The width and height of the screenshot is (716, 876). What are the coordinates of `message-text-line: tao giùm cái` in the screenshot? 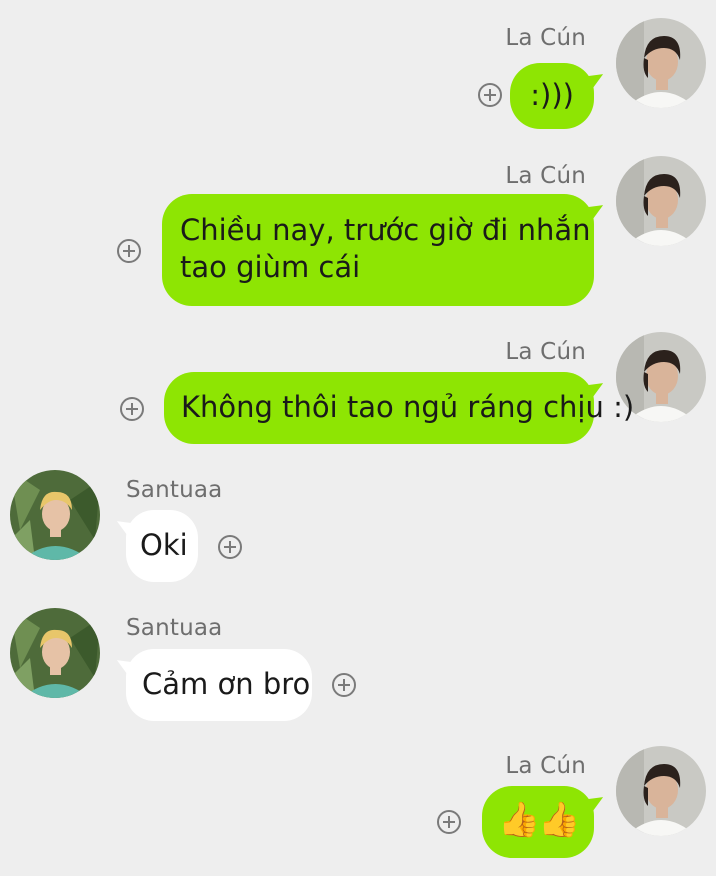 It's located at (270, 267).